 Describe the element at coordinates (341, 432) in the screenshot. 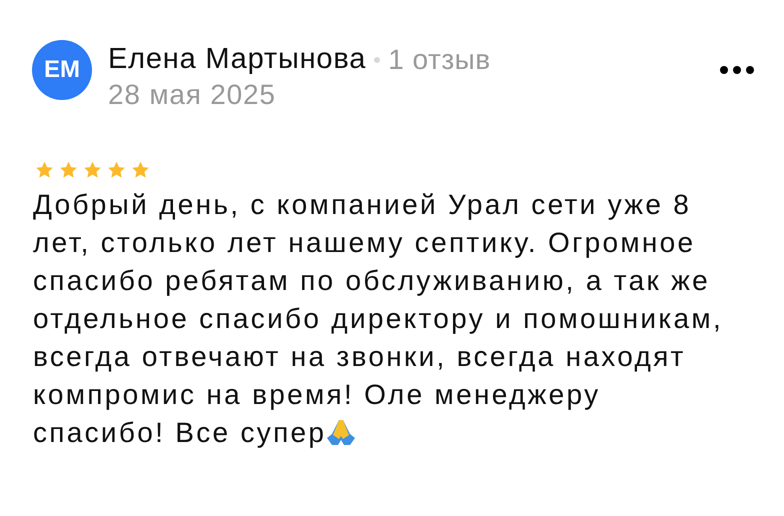

I see `praying-hands-icon` at that location.